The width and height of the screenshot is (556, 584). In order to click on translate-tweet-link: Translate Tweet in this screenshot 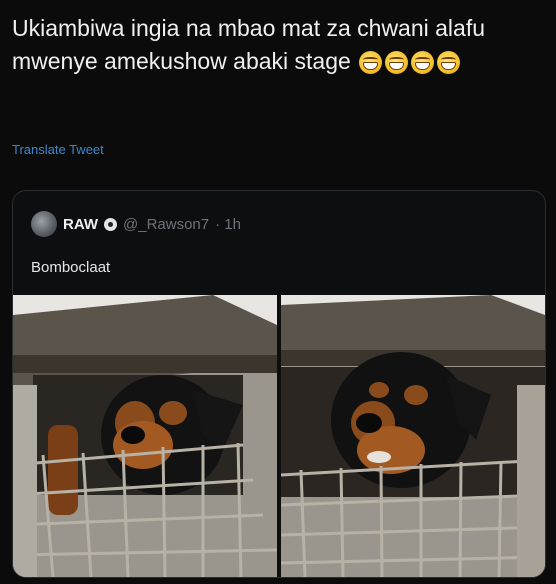, I will do `click(58, 149)`.